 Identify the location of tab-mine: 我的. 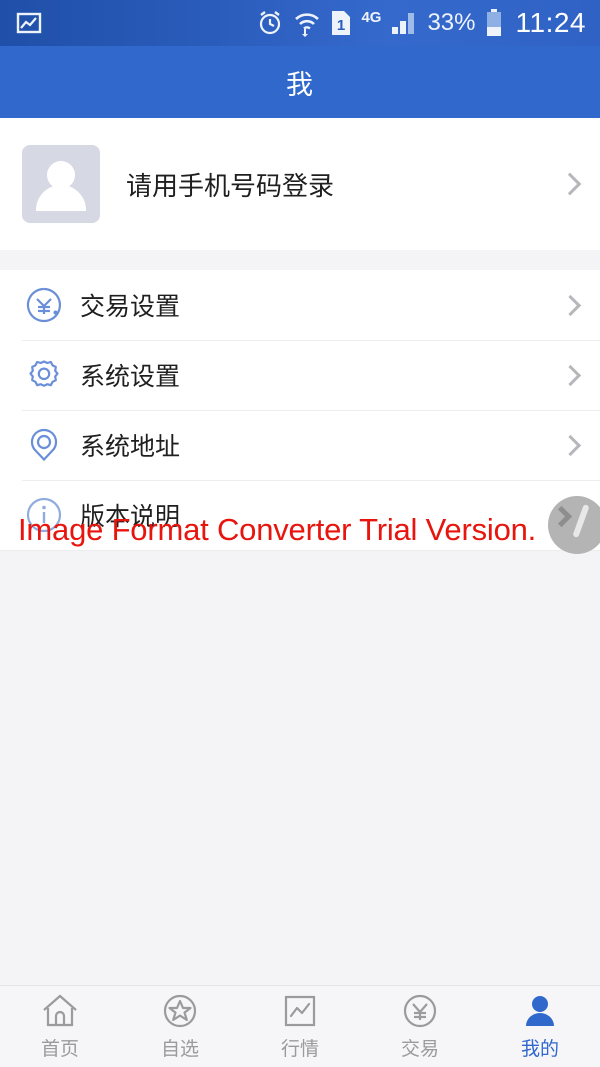
(540, 1027).